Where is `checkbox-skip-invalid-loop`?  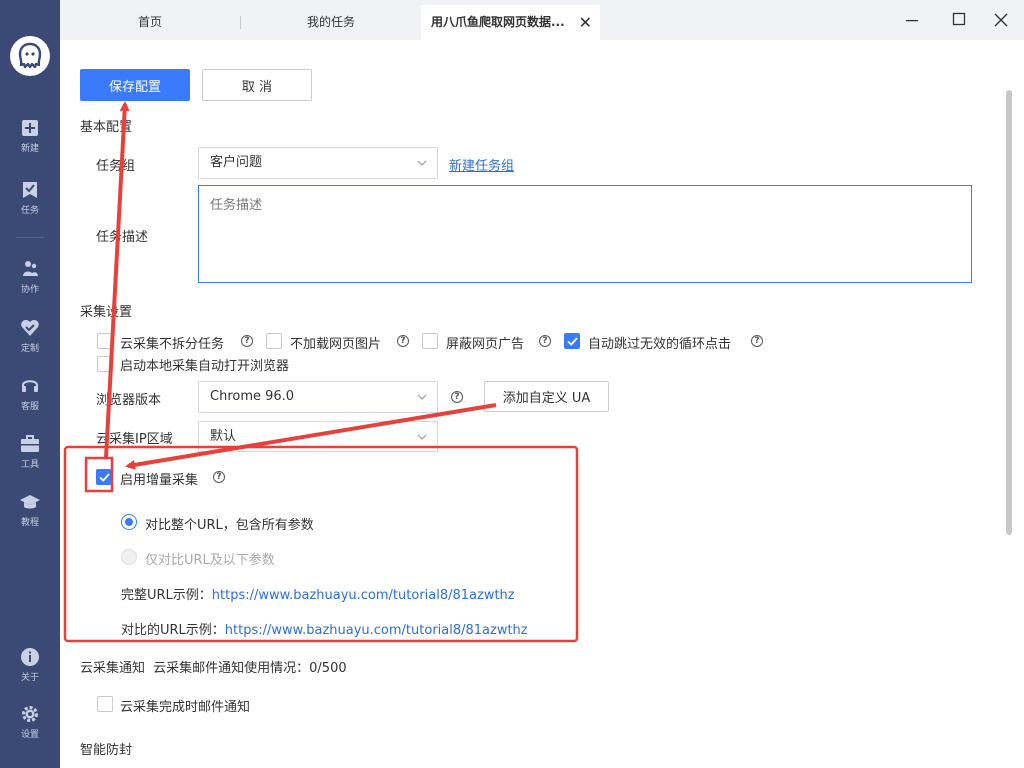 checkbox-skip-invalid-loop is located at coordinates (572, 341).